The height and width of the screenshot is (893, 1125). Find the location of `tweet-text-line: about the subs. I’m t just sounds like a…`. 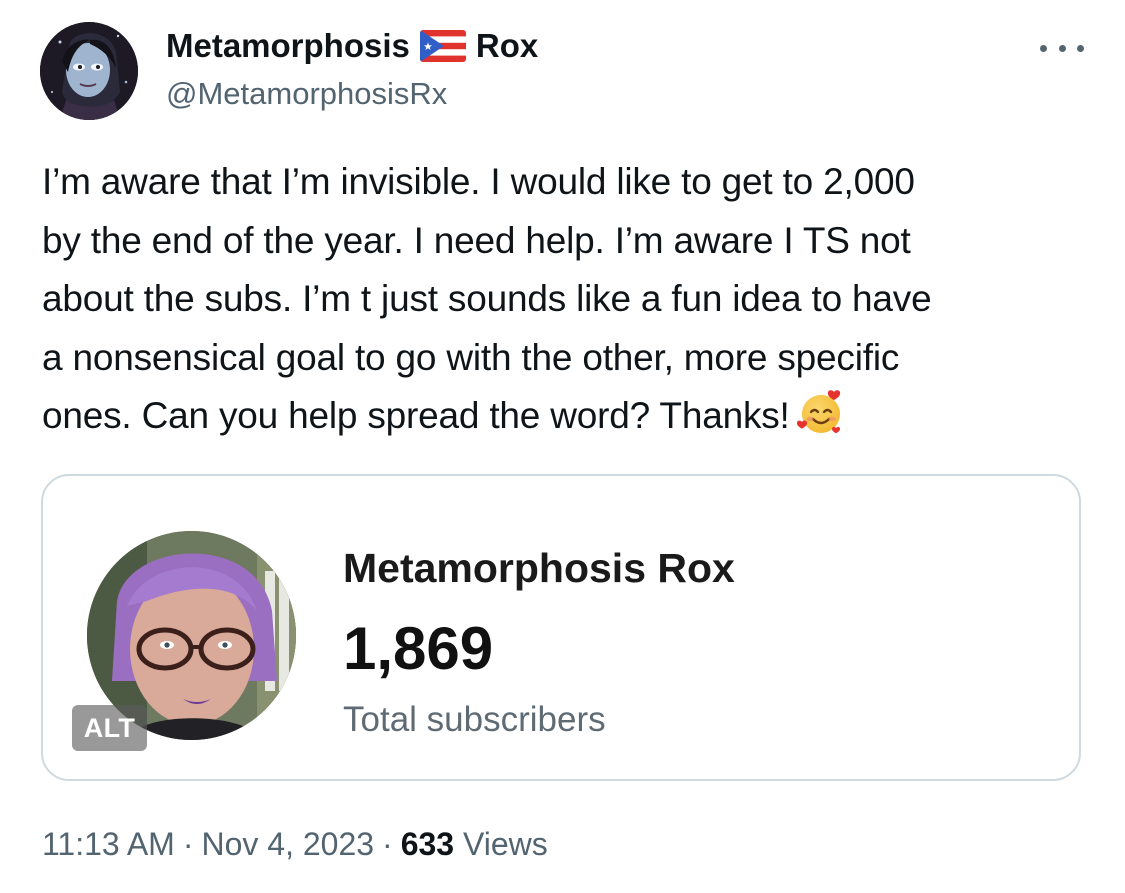

tweet-text-line: about the subs. I’m t just sounds like a… is located at coordinates (487, 298).